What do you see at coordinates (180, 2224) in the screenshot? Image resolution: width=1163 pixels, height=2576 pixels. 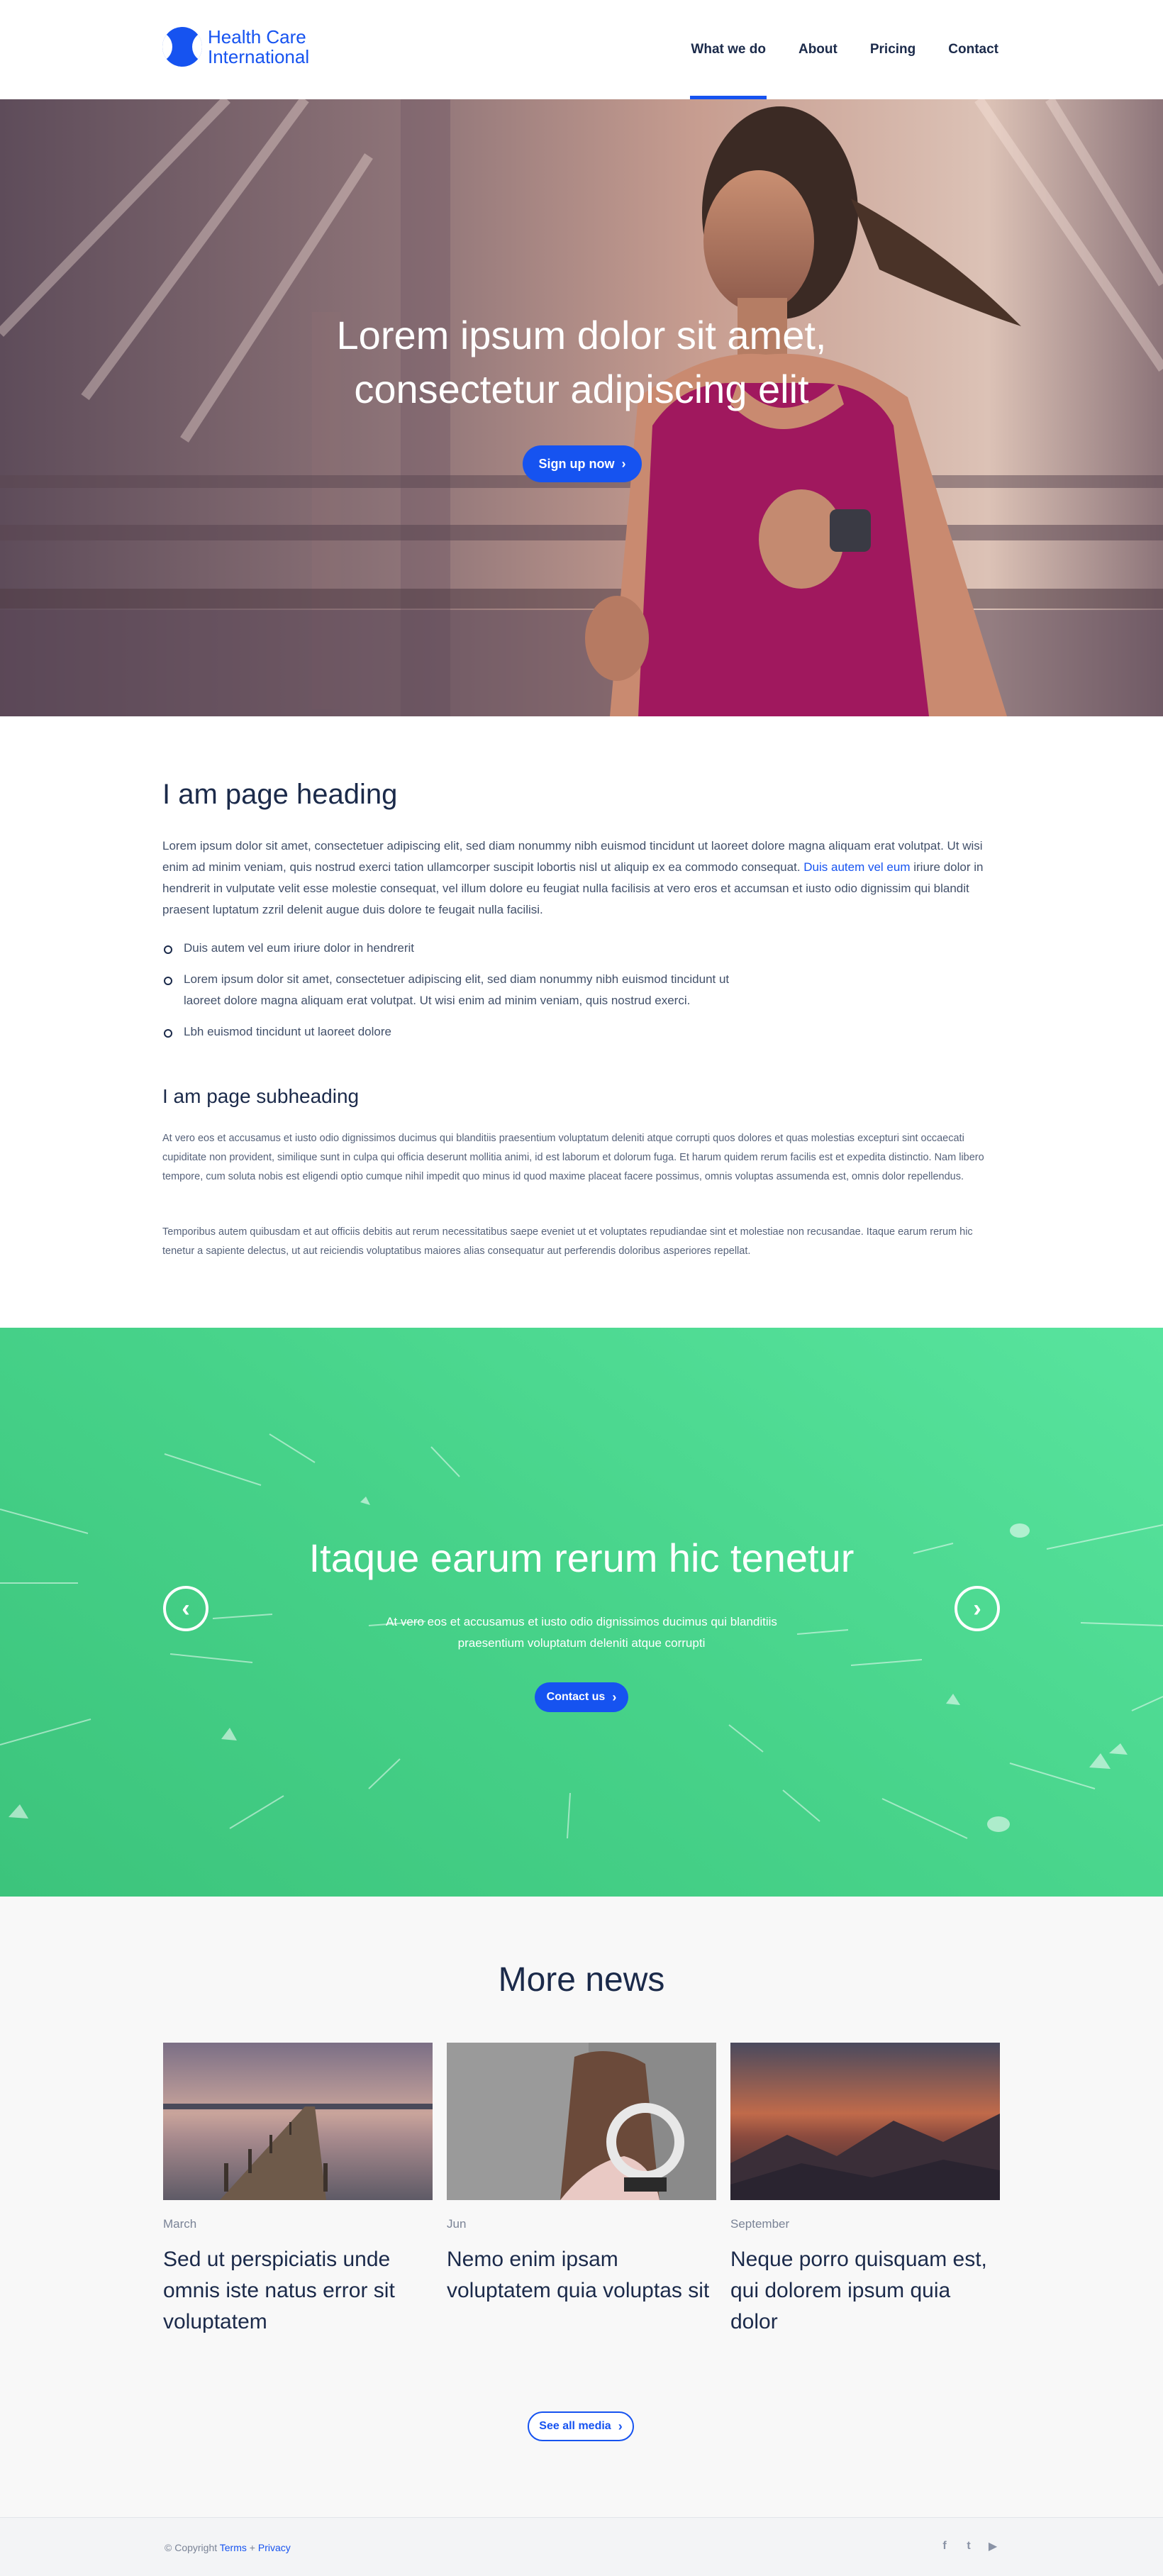 I see `news-card-month: March` at bounding box center [180, 2224].